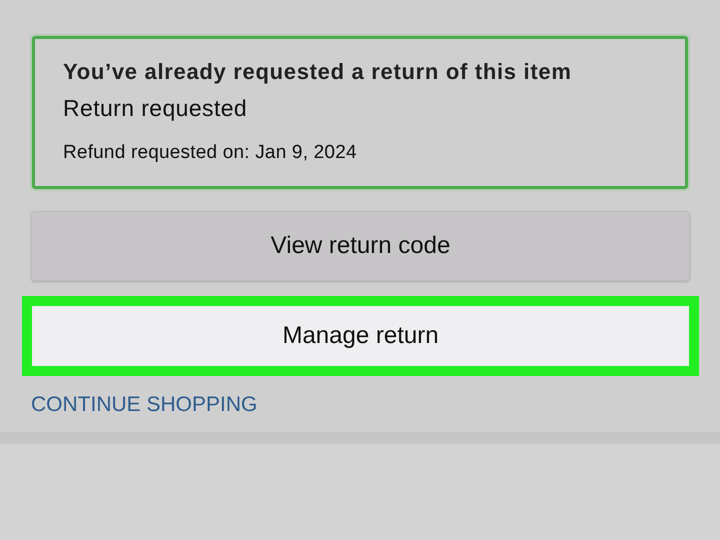 This screenshot has width=720, height=540. What do you see at coordinates (155, 108) in the screenshot?
I see `return-status: Return requested` at bounding box center [155, 108].